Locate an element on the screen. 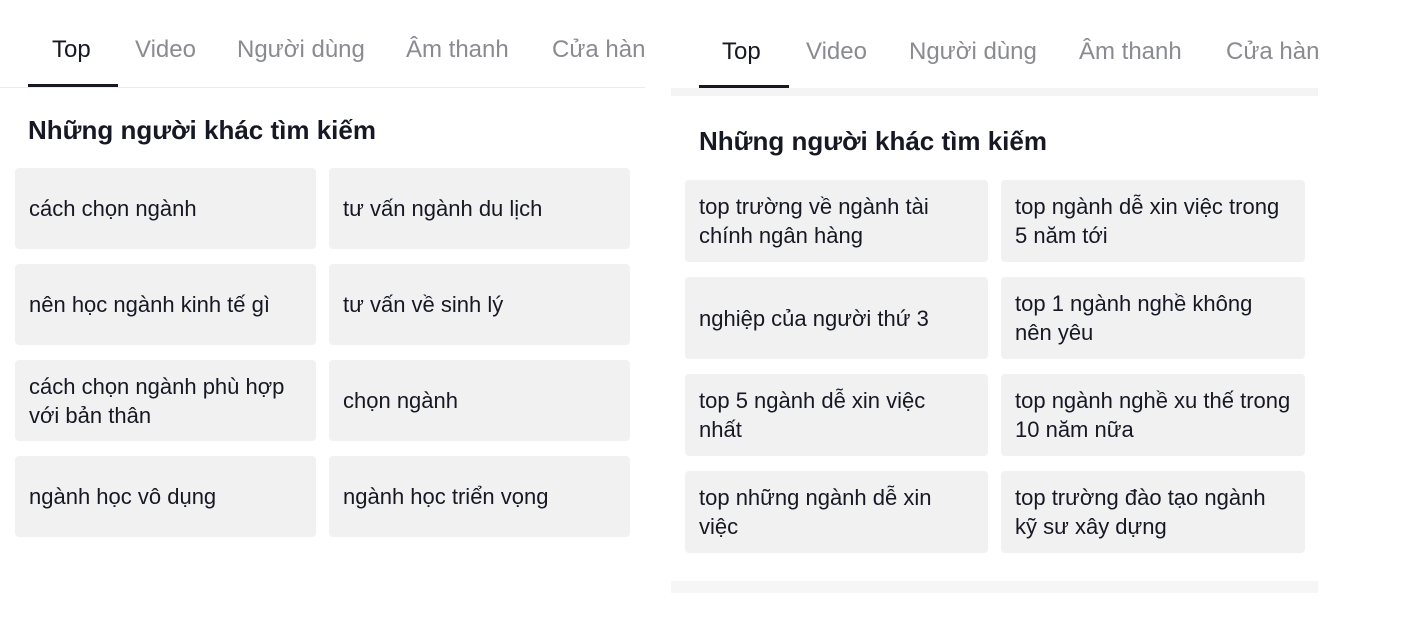  suggestion-card: chọn ngành is located at coordinates (479, 400).